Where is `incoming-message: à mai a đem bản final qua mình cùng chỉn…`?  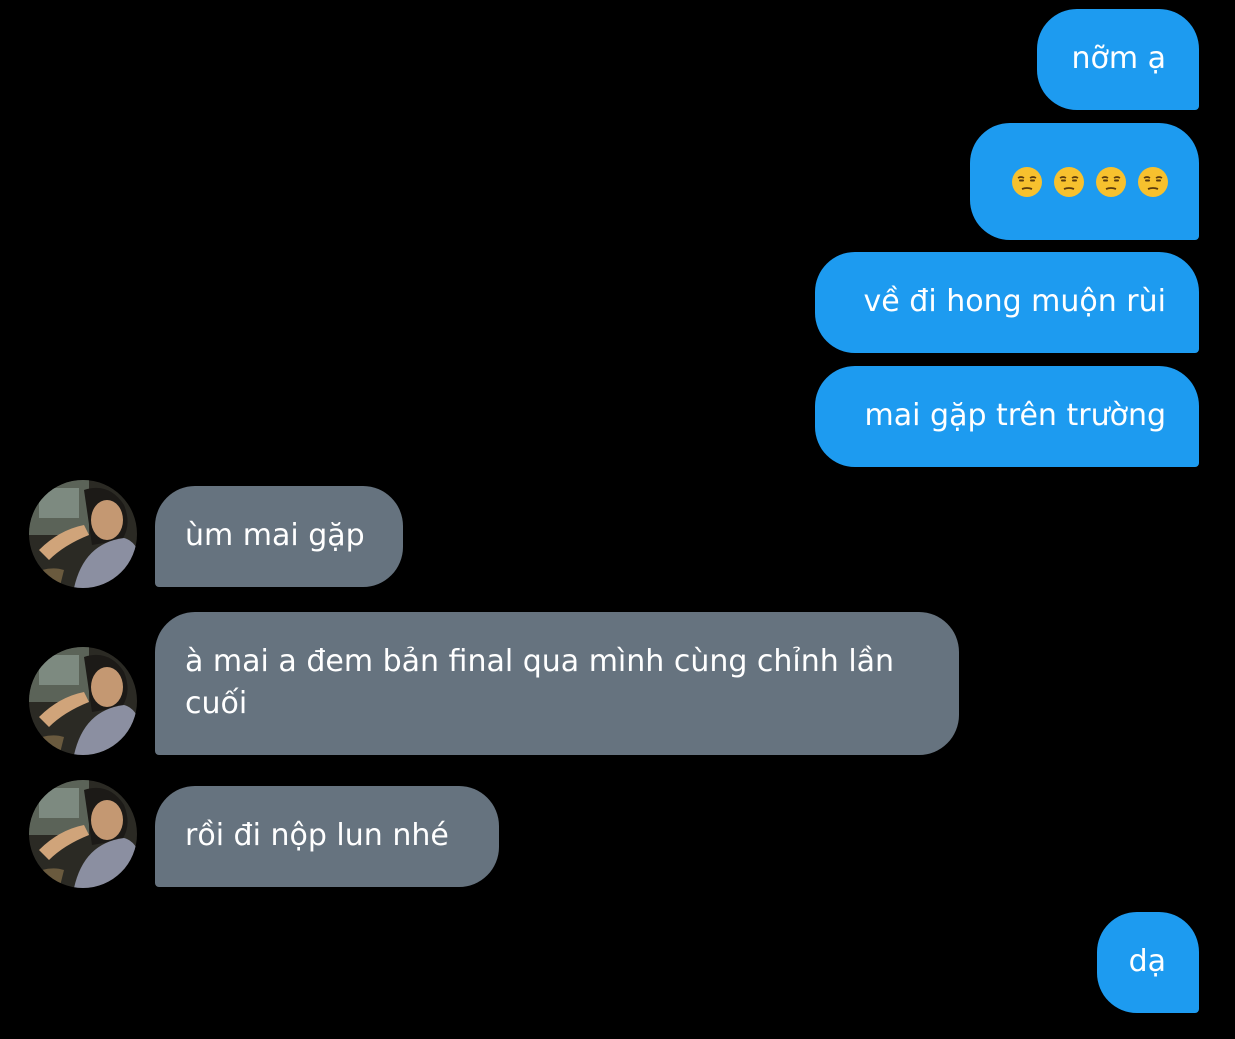 incoming-message: à mai a đem bản final qua mình cùng chỉn… is located at coordinates (557, 683).